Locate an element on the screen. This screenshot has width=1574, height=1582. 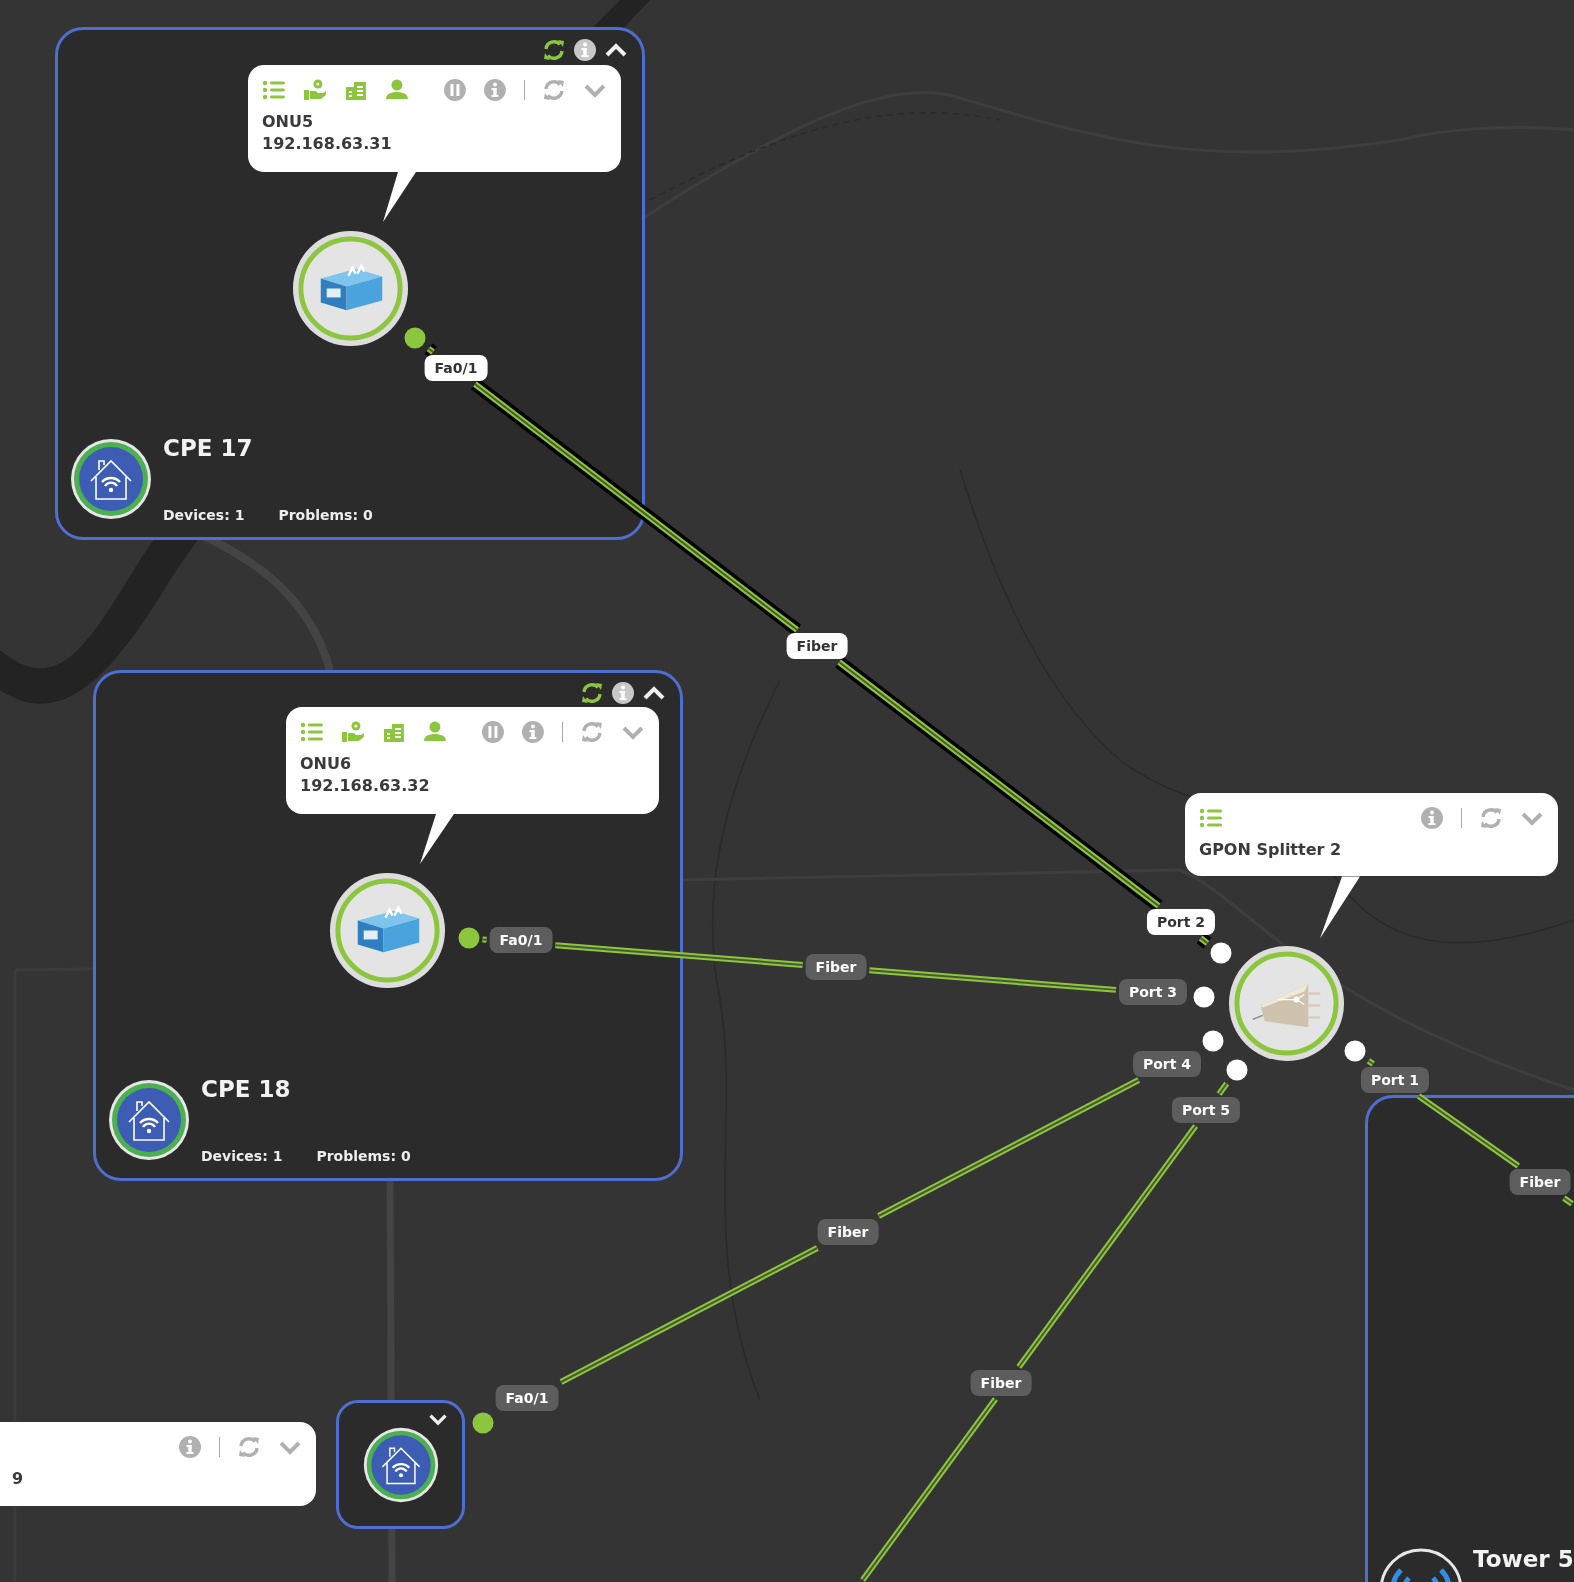
splitter-icon is located at coordinates (1286, 1003).